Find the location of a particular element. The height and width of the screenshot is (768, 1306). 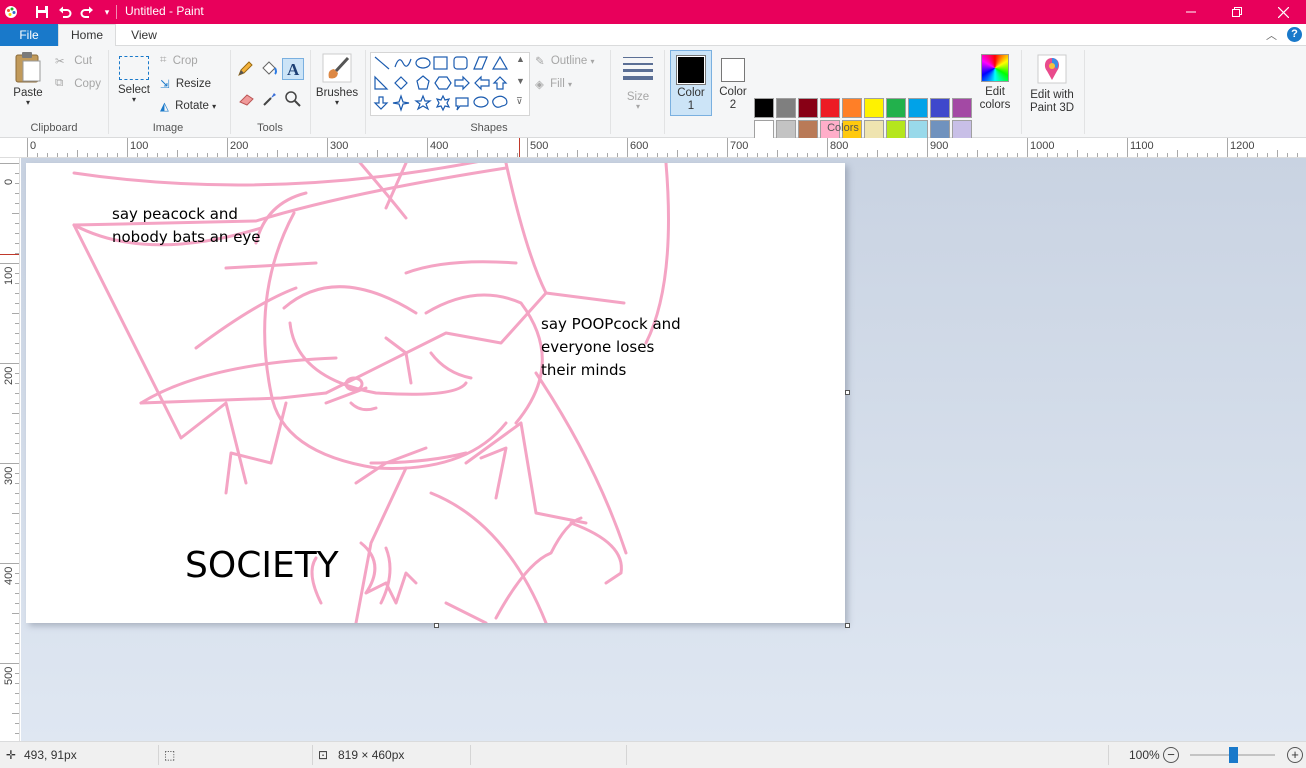

canvas-resize-handle-right is located at coordinates (847, 392).